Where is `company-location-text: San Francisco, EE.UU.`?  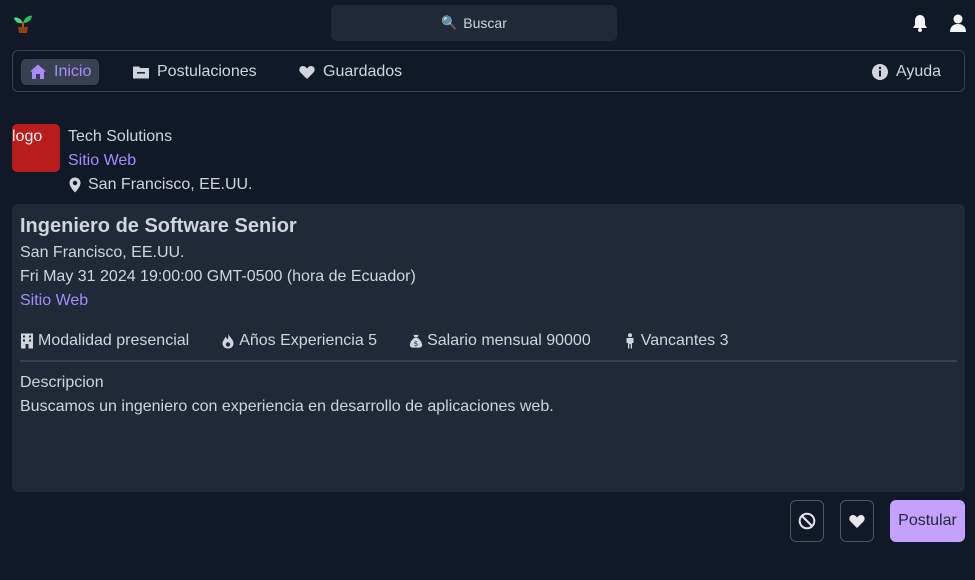
company-location-text: San Francisco, EE.UU. is located at coordinates (170, 184).